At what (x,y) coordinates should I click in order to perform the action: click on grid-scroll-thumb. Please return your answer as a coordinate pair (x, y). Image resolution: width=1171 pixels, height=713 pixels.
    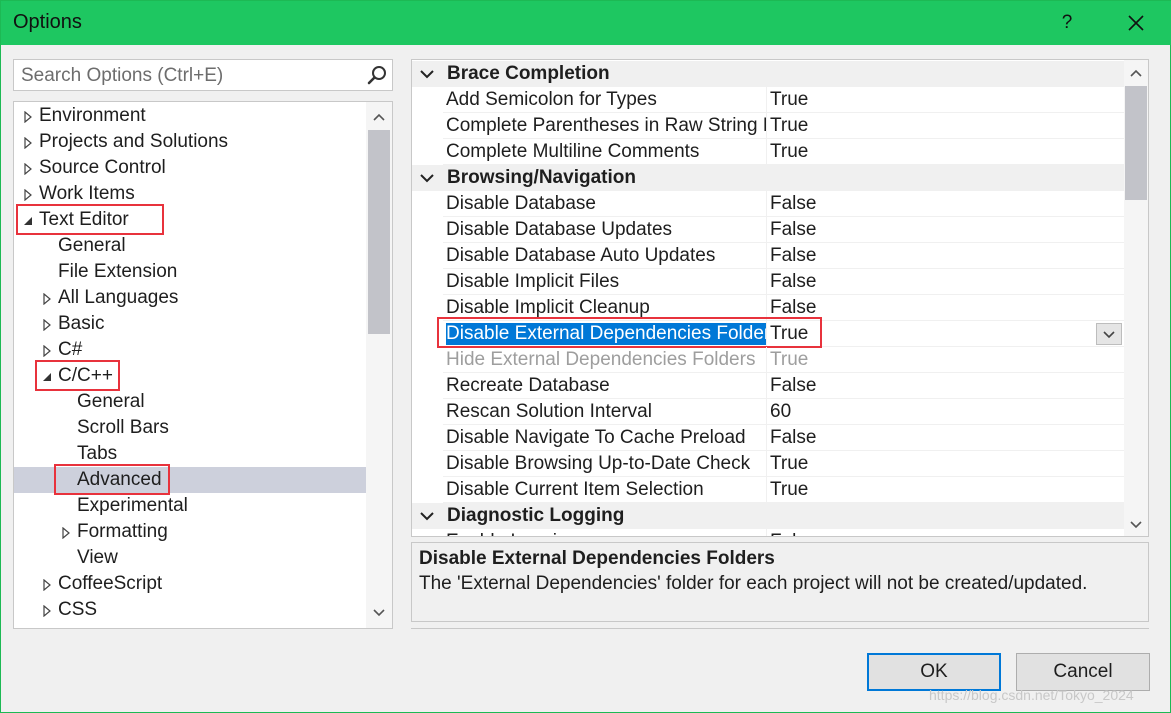
    Looking at the image, I should click on (1136, 143).